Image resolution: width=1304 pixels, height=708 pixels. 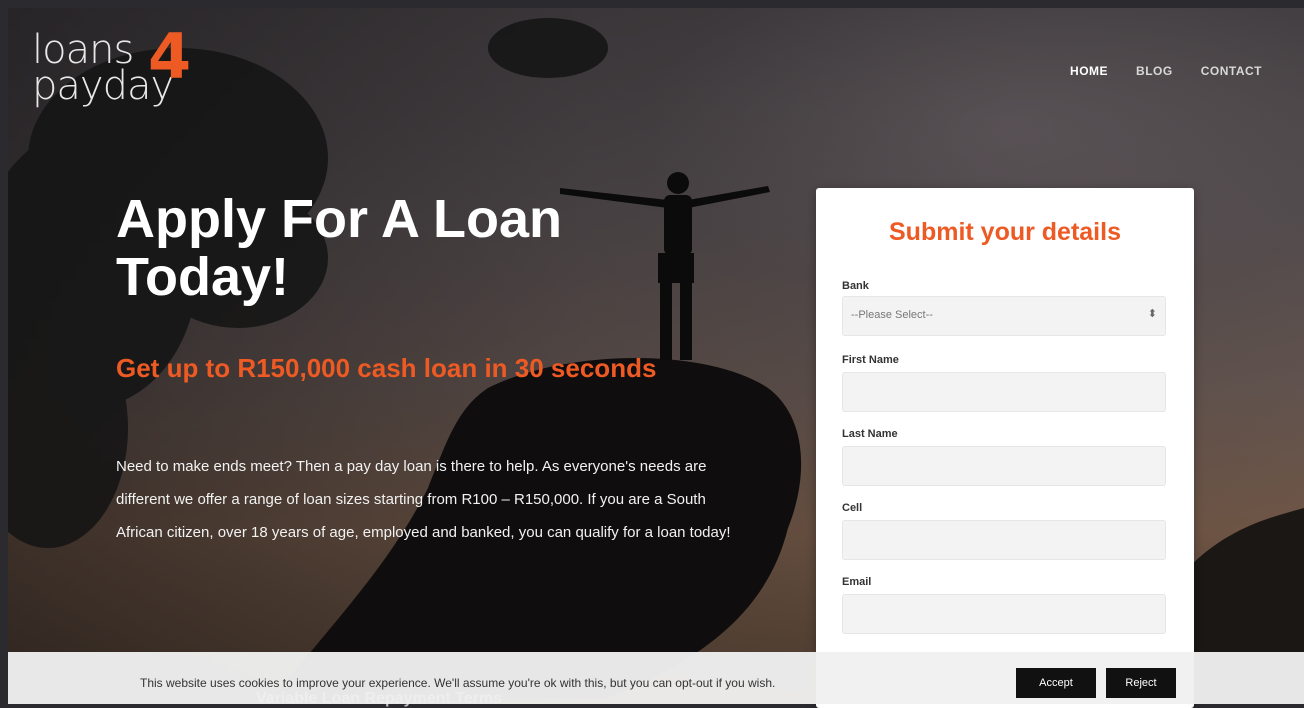 What do you see at coordinates (1089, 71) in the screenshot?
I see `nav-home: HOME` at bounding box center [1089, 71].